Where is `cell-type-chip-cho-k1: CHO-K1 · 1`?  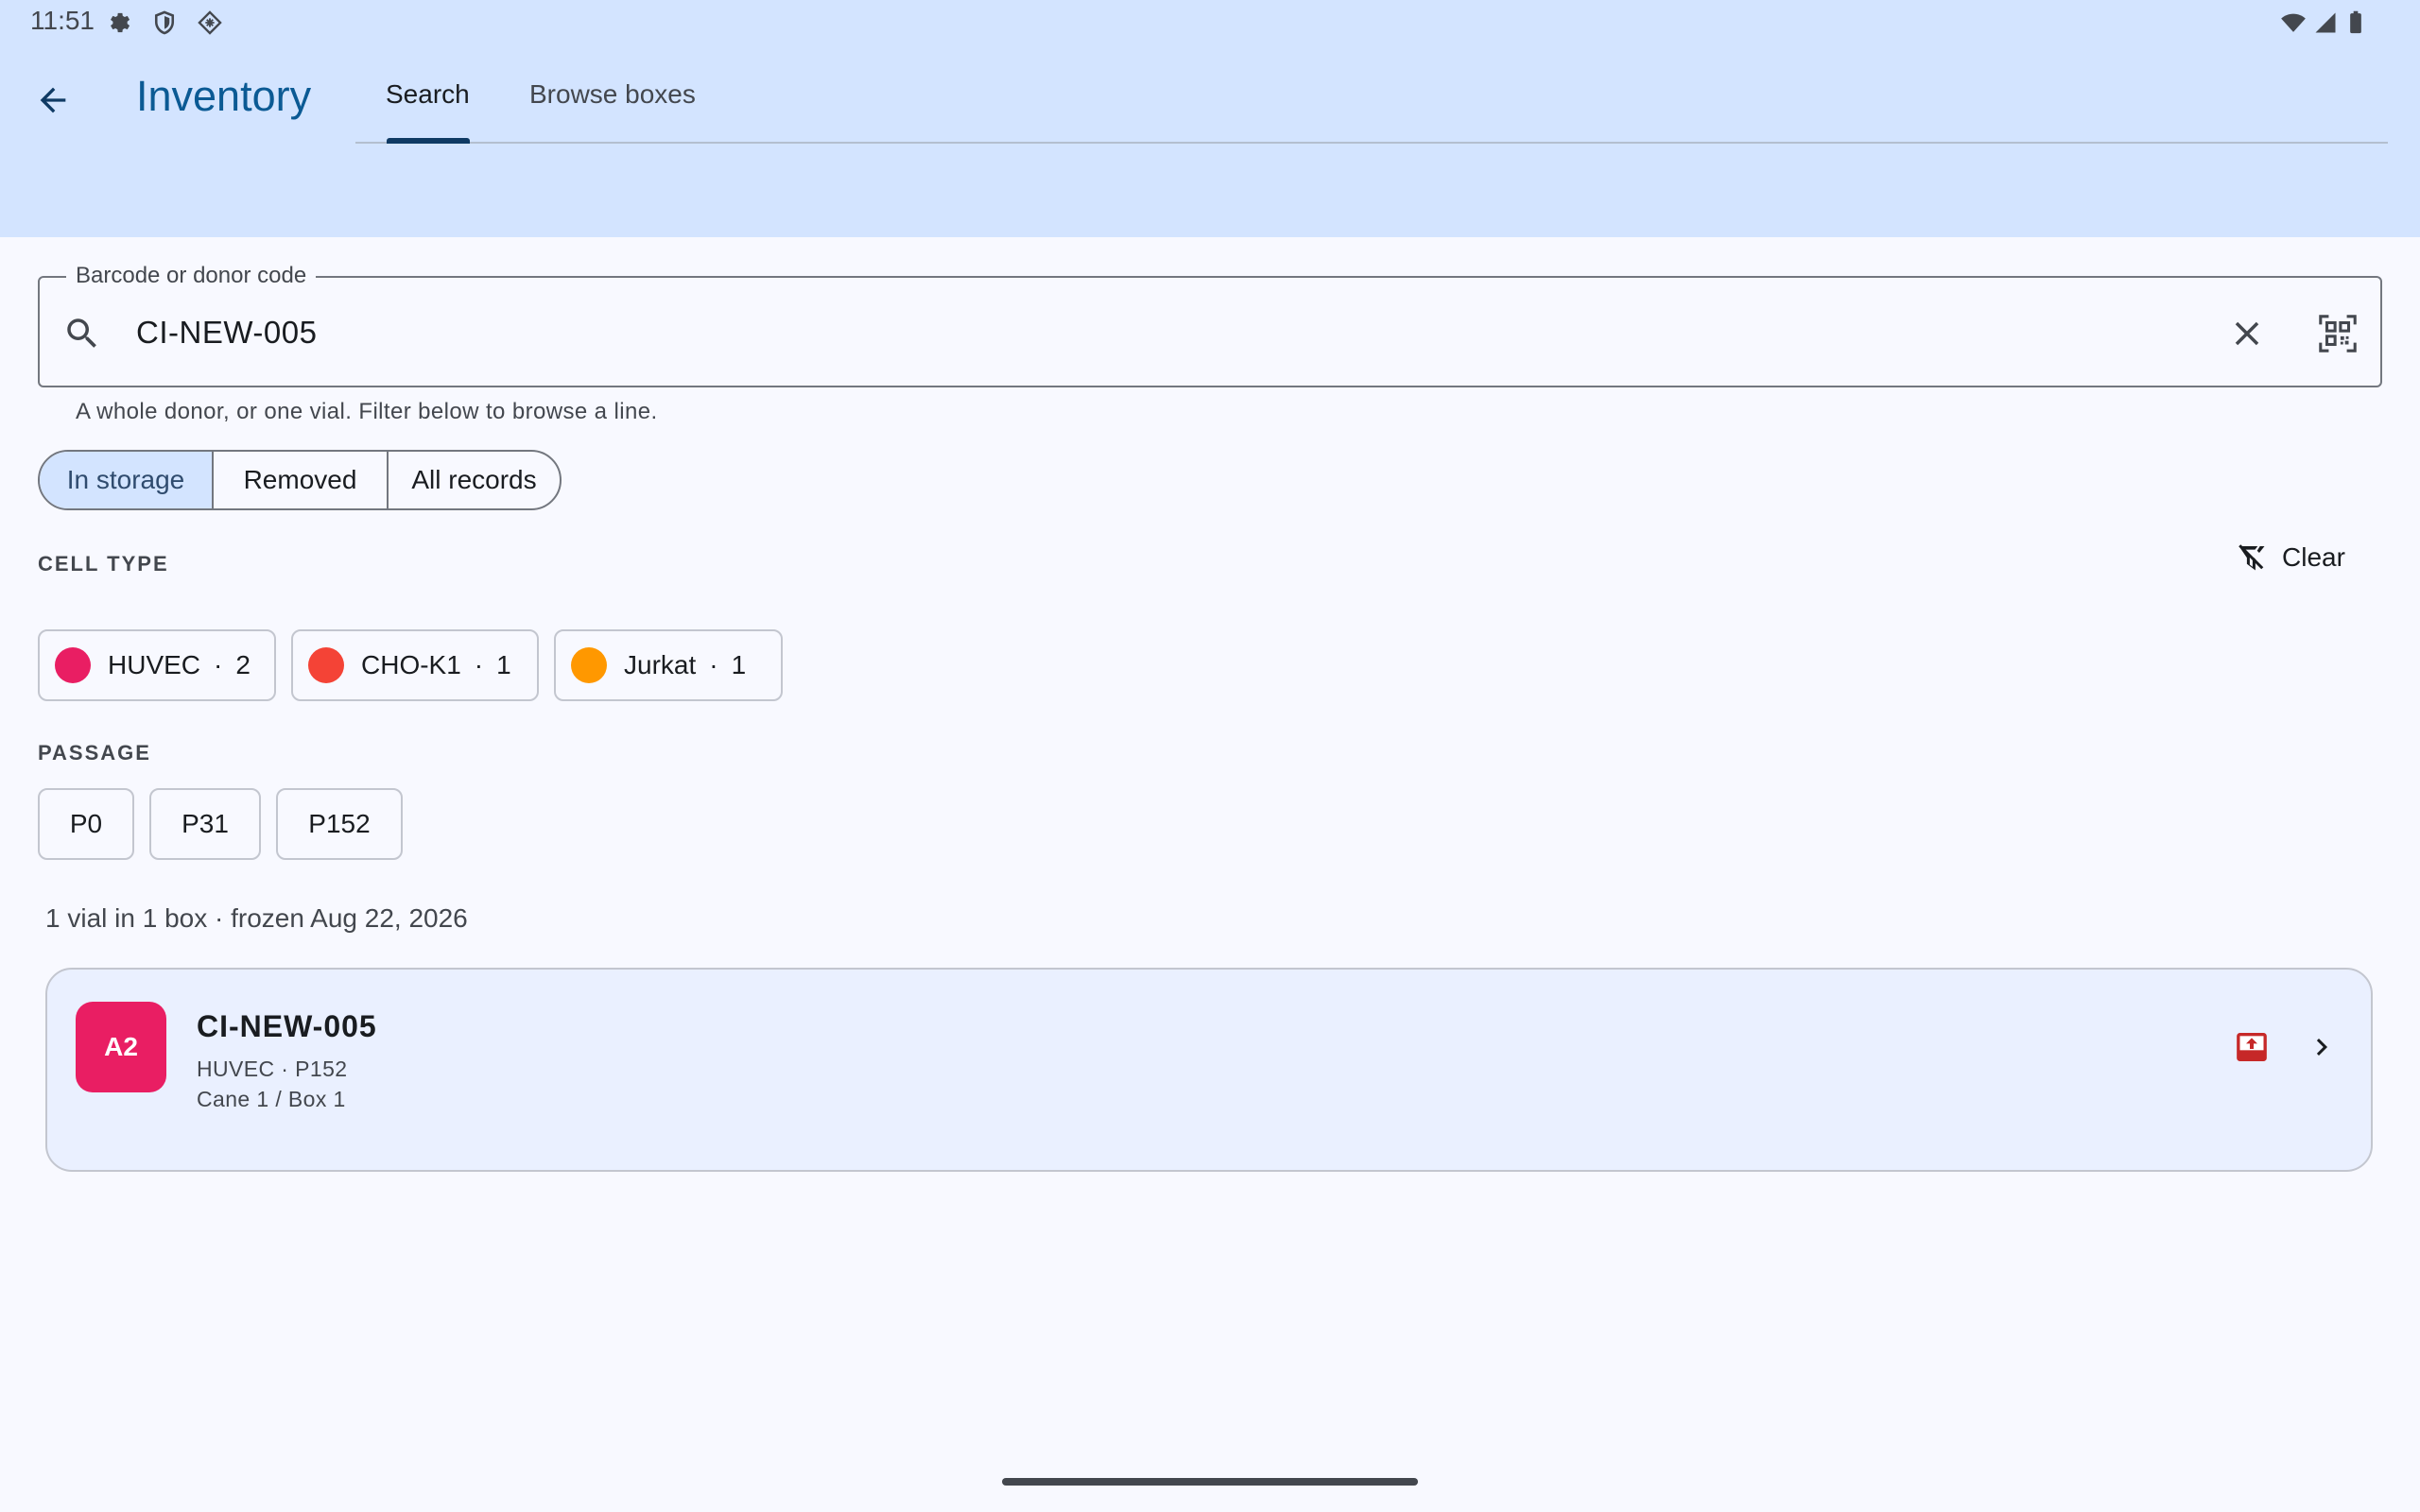
cell-type-chip-cho-k1: CHO-K1 · 1 is located at coordinates (415, 665).